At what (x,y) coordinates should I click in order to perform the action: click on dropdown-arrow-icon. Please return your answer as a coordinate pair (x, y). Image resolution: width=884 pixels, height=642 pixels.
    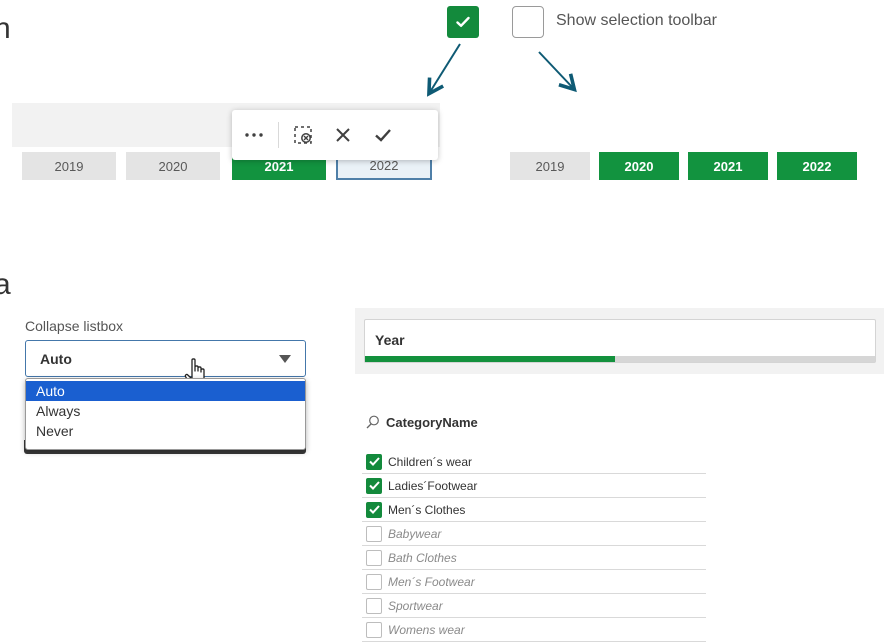
    Looking at the image, I should click on (285, 359).